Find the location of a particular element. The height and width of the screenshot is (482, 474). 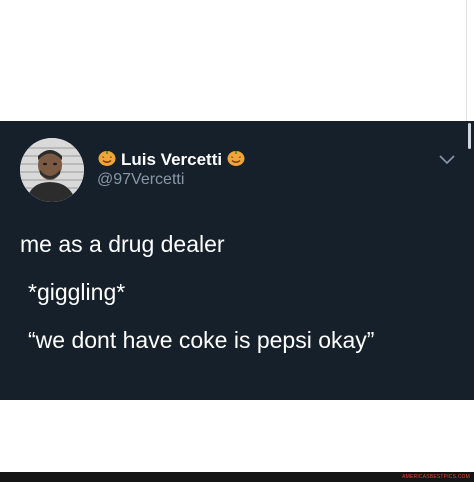

avatar is located at coordinates (52, 170).